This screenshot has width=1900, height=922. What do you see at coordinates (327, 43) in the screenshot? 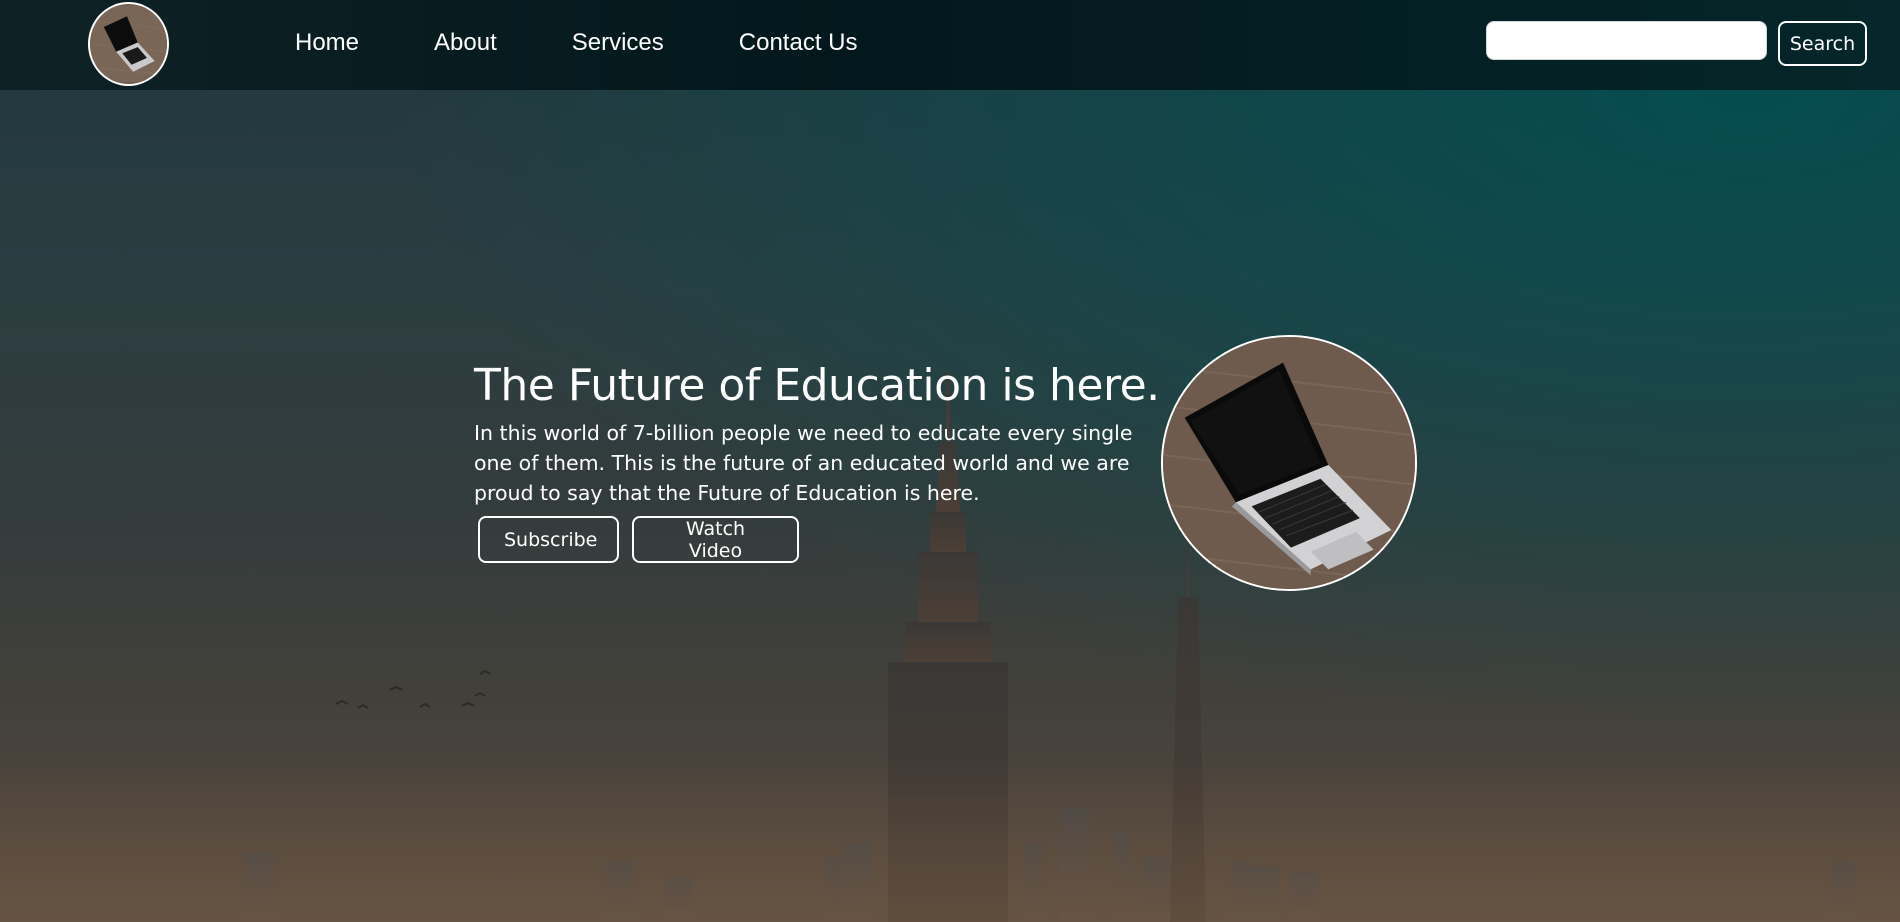
I see `nav-home-link: Home` at bounding box center [327, 43].